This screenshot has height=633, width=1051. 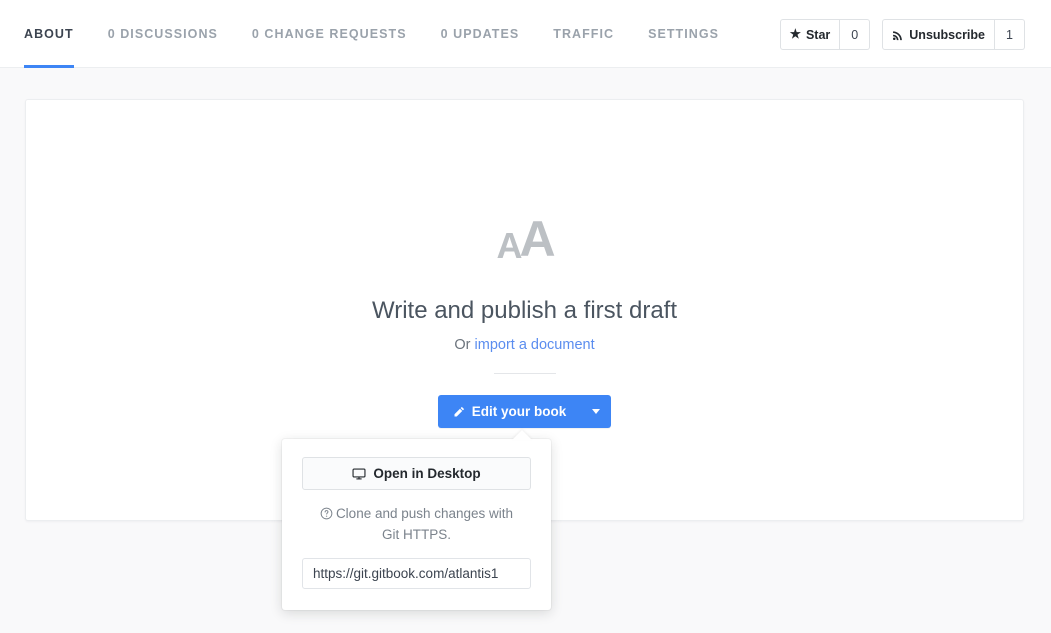 I want to click on star-count: 0, so click(x=855, y=34).